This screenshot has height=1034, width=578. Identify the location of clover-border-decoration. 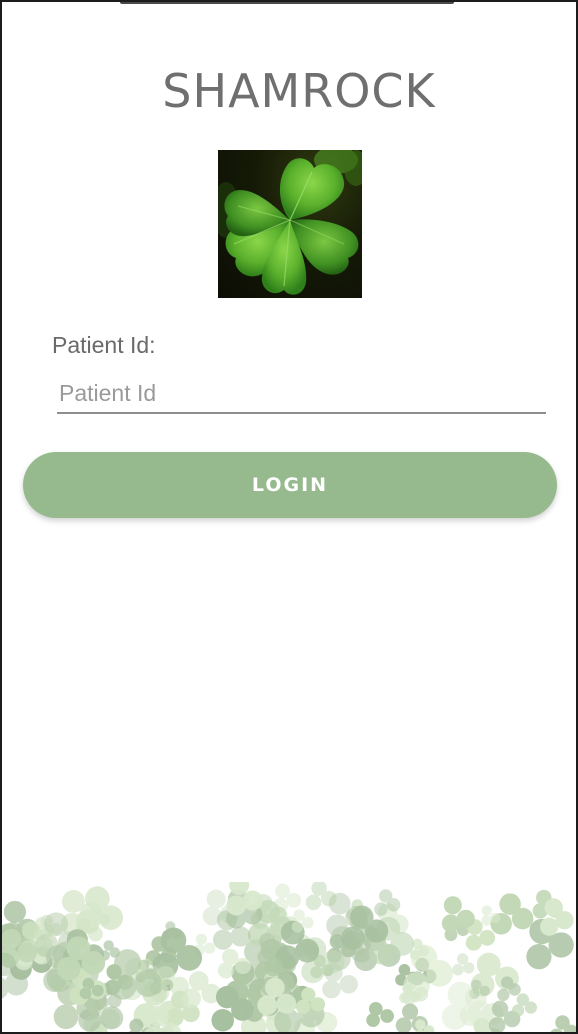
(289, 957).